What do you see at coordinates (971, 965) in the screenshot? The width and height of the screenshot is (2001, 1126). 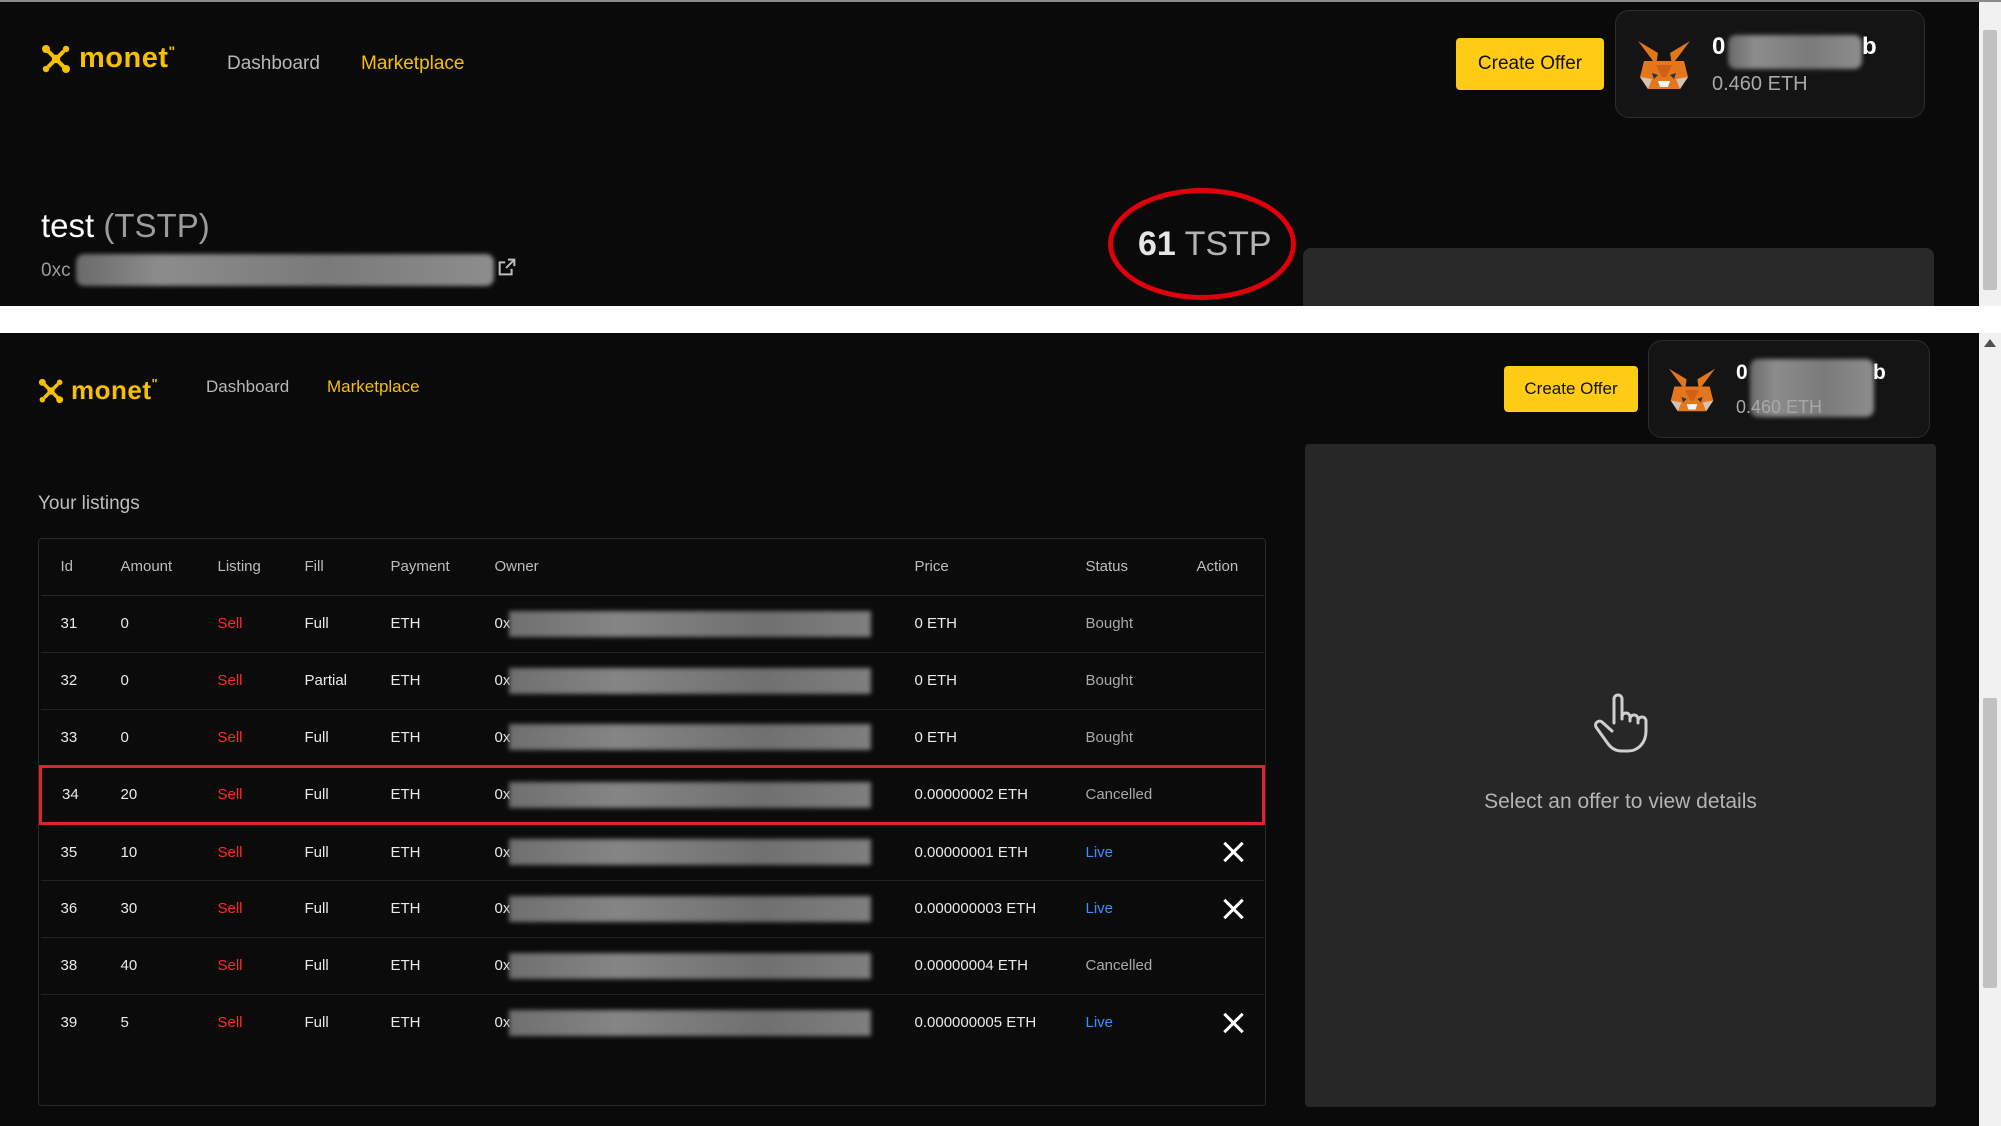 I see `listing-price-text: 0.00000004 ETH` at bounding box center [971, 965].